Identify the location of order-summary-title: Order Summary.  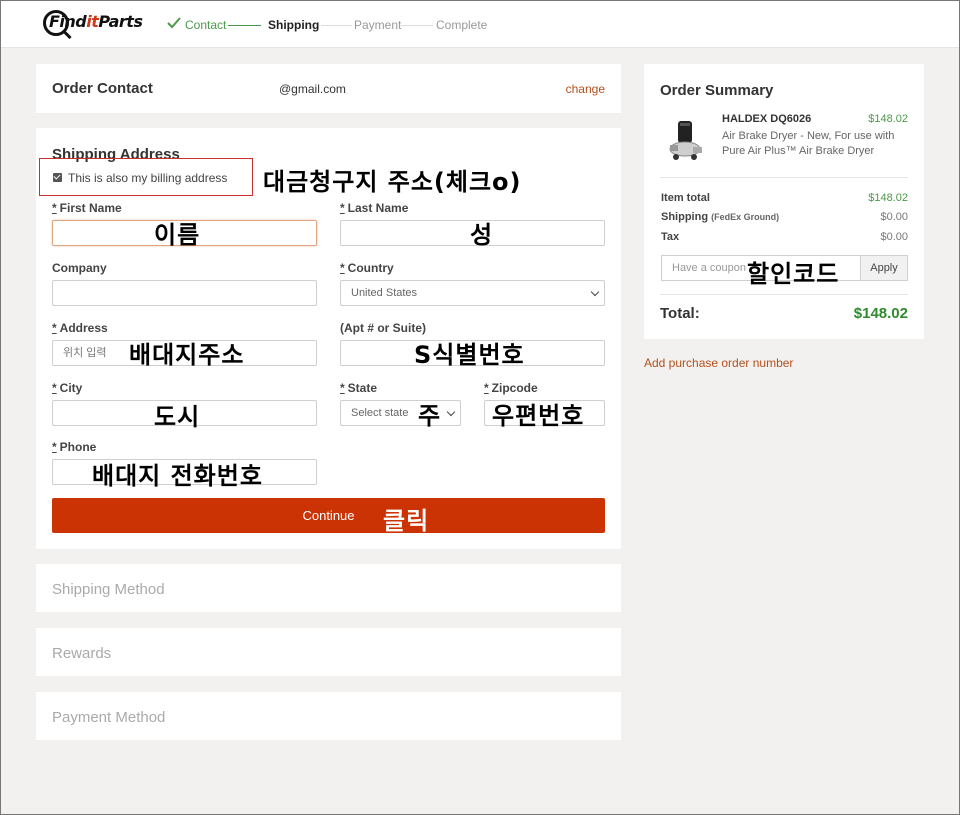
(717, 90).